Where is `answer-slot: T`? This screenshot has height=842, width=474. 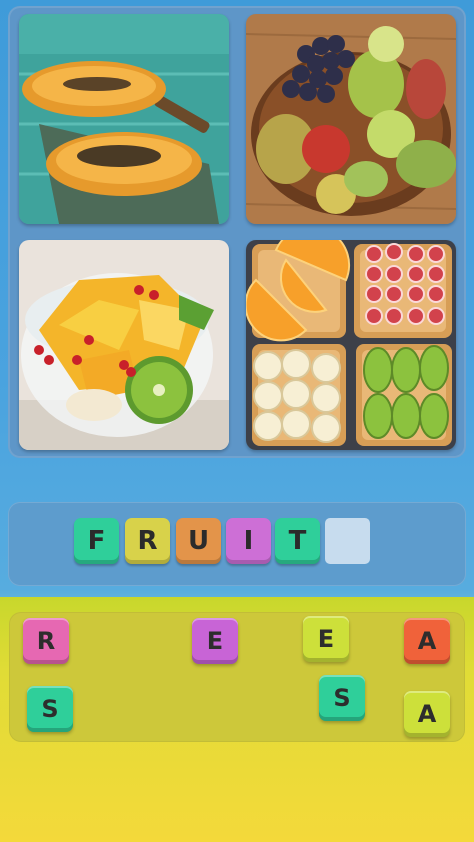
answer-slot: T is located at coordinates (297, 541).